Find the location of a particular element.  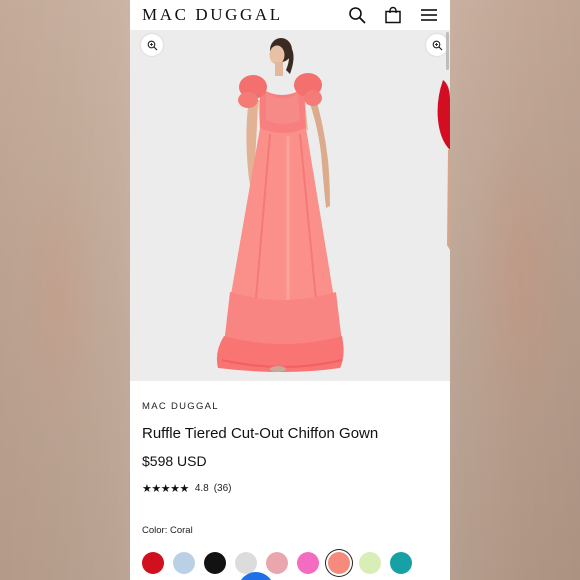

header-actions is located at coordinates (393, 15).